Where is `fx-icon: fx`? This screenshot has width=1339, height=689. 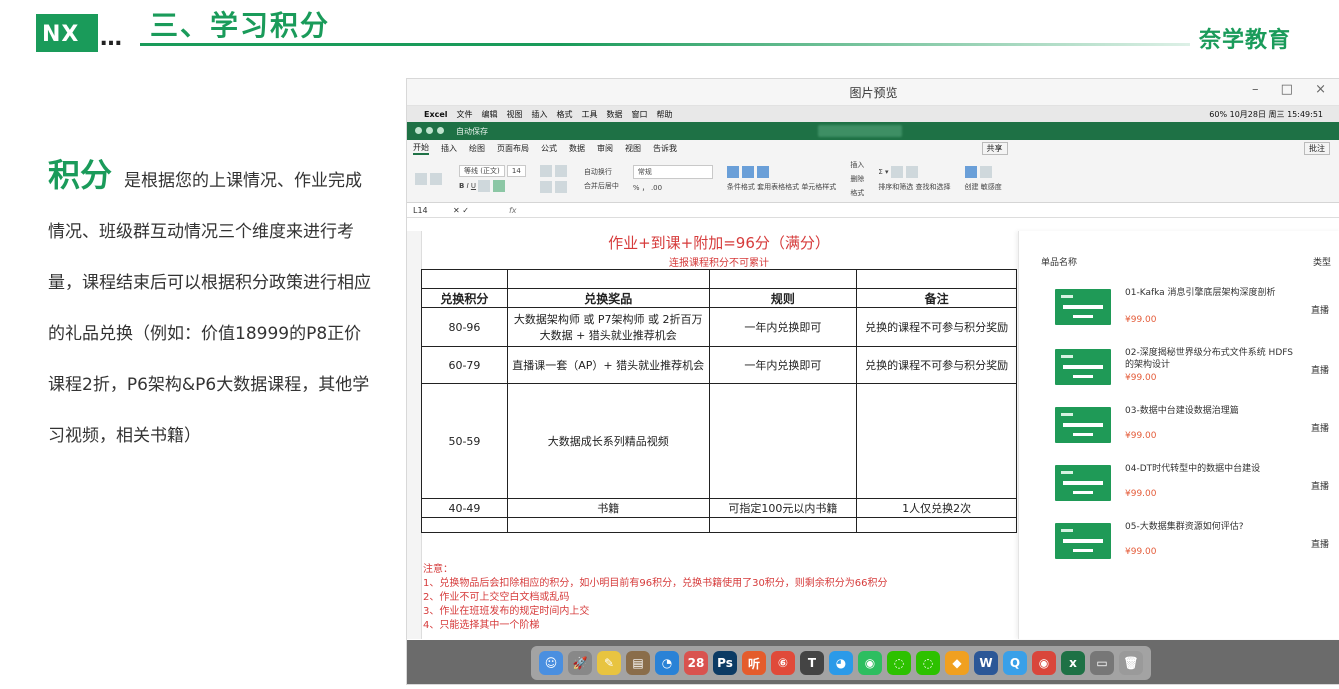 fx-icon: fx is located at coordinates (513, 210).